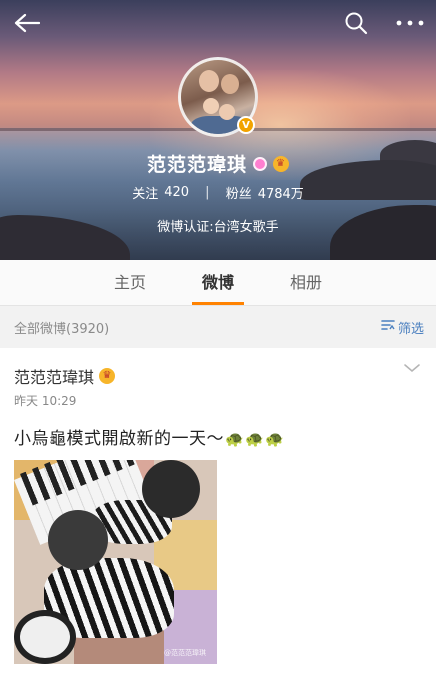 Image resolution: width=436 pixels, height=677 pixels. What do you see at coordinates (260, 163) in the screenshot?
I see `member-icon` at bounding box center [260, 163].